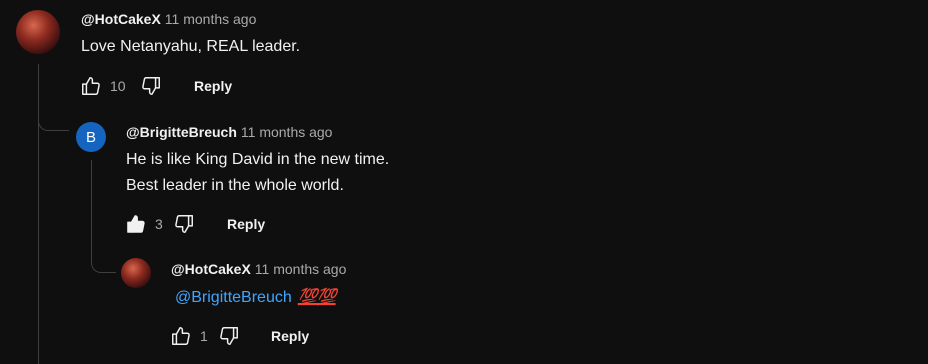  Describe the element at coordinates (235, 185) in the screenshot. I see `comment-line: Best leader in the whole world.` at that location.